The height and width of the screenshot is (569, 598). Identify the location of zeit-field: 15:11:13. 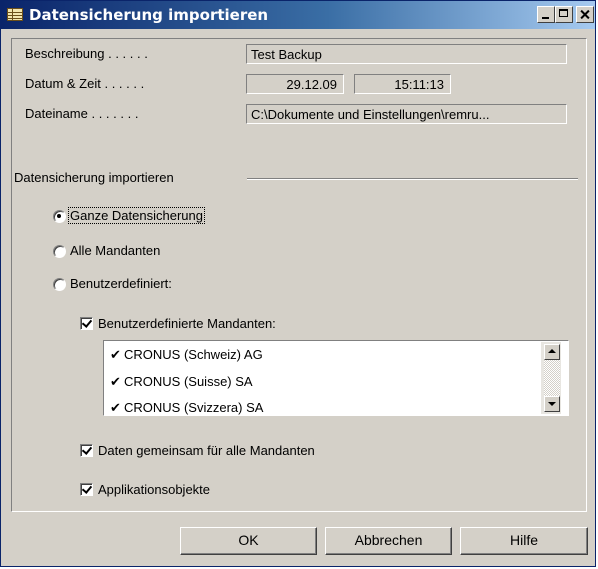
(402, 84).